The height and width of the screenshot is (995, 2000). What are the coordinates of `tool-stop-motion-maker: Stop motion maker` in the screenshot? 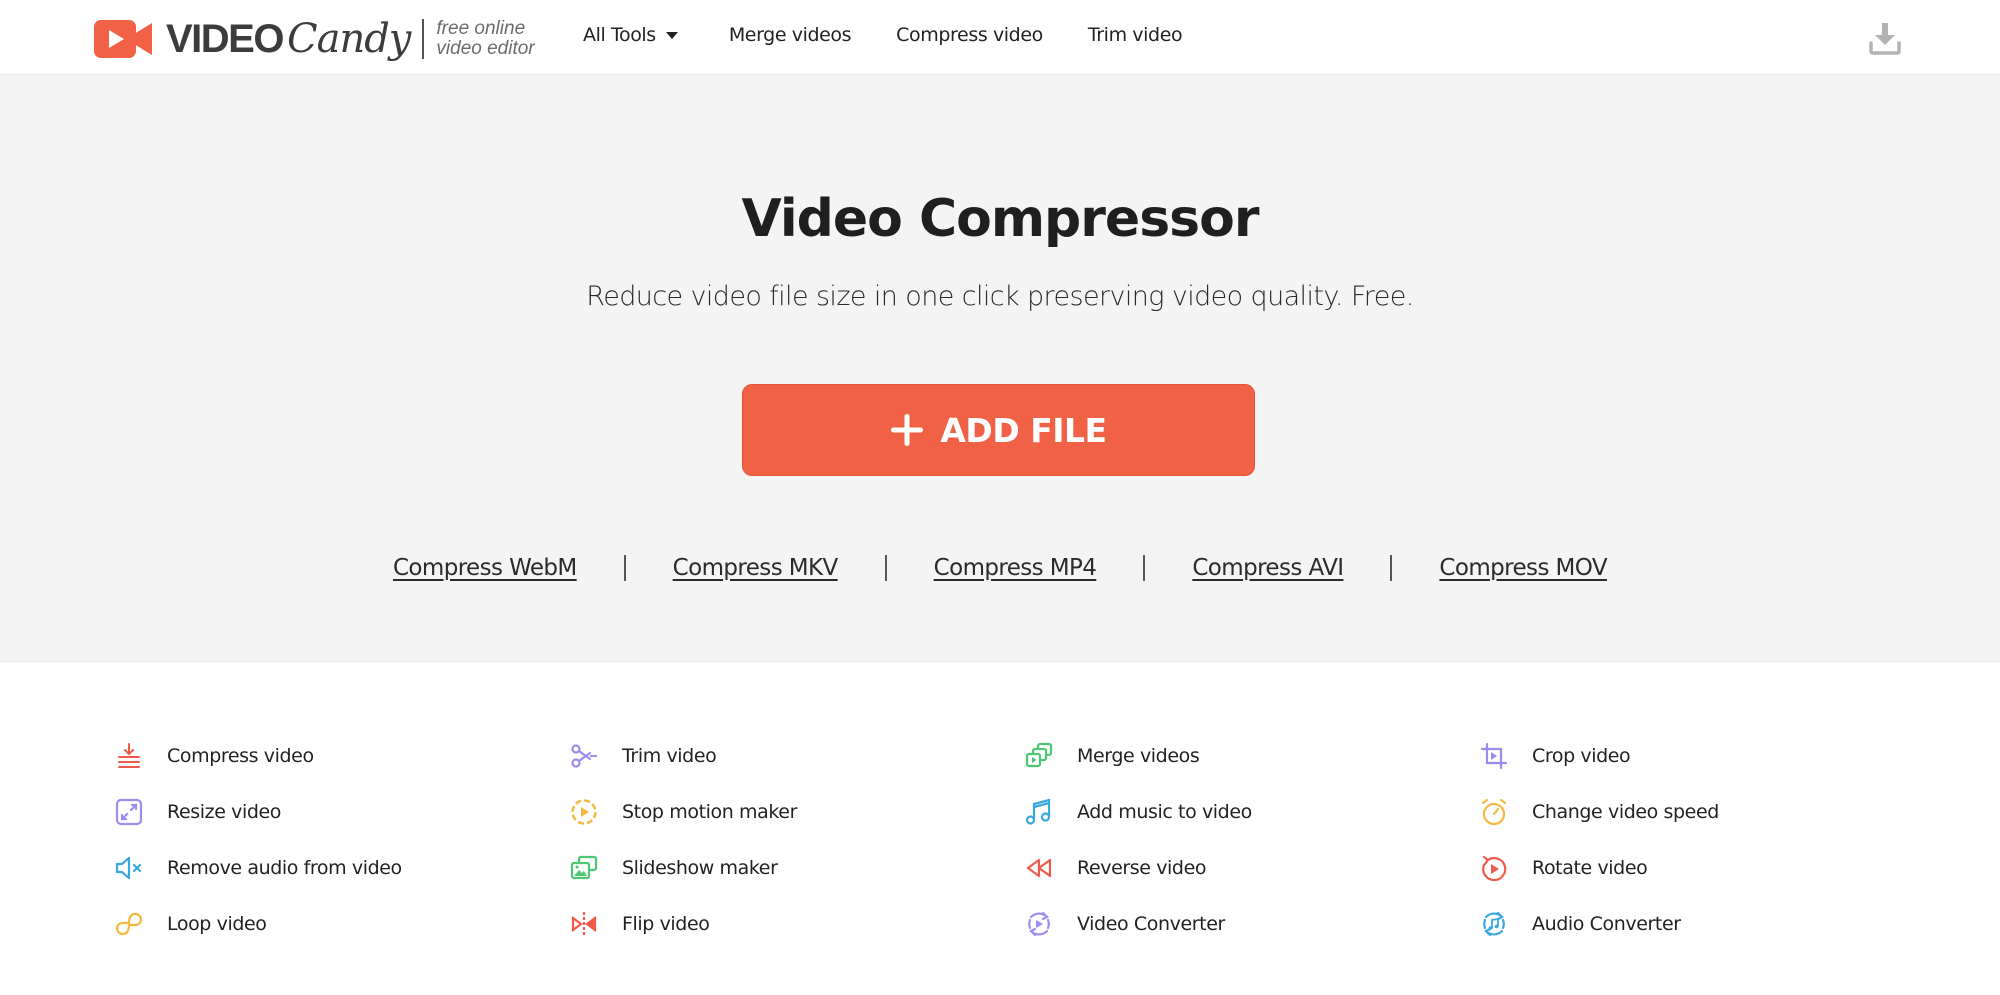 It's located at (797, 812).